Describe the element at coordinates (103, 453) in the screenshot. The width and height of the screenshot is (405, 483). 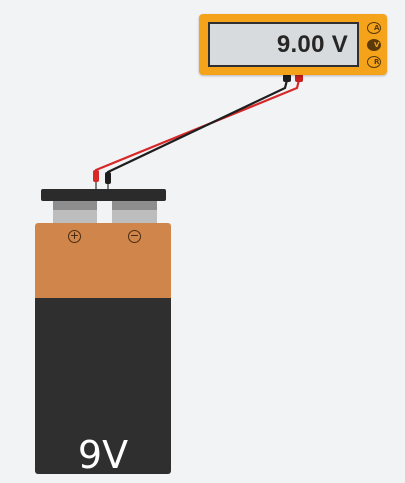
I see `battery-voltage-label: 9V` at that location.